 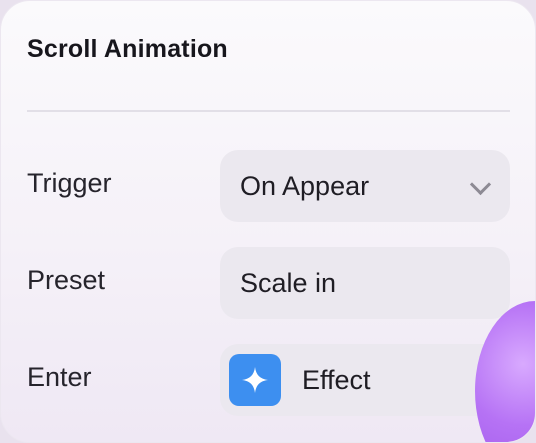 I want to click on trigger-label: Trigger, so click(x=69, y=183).